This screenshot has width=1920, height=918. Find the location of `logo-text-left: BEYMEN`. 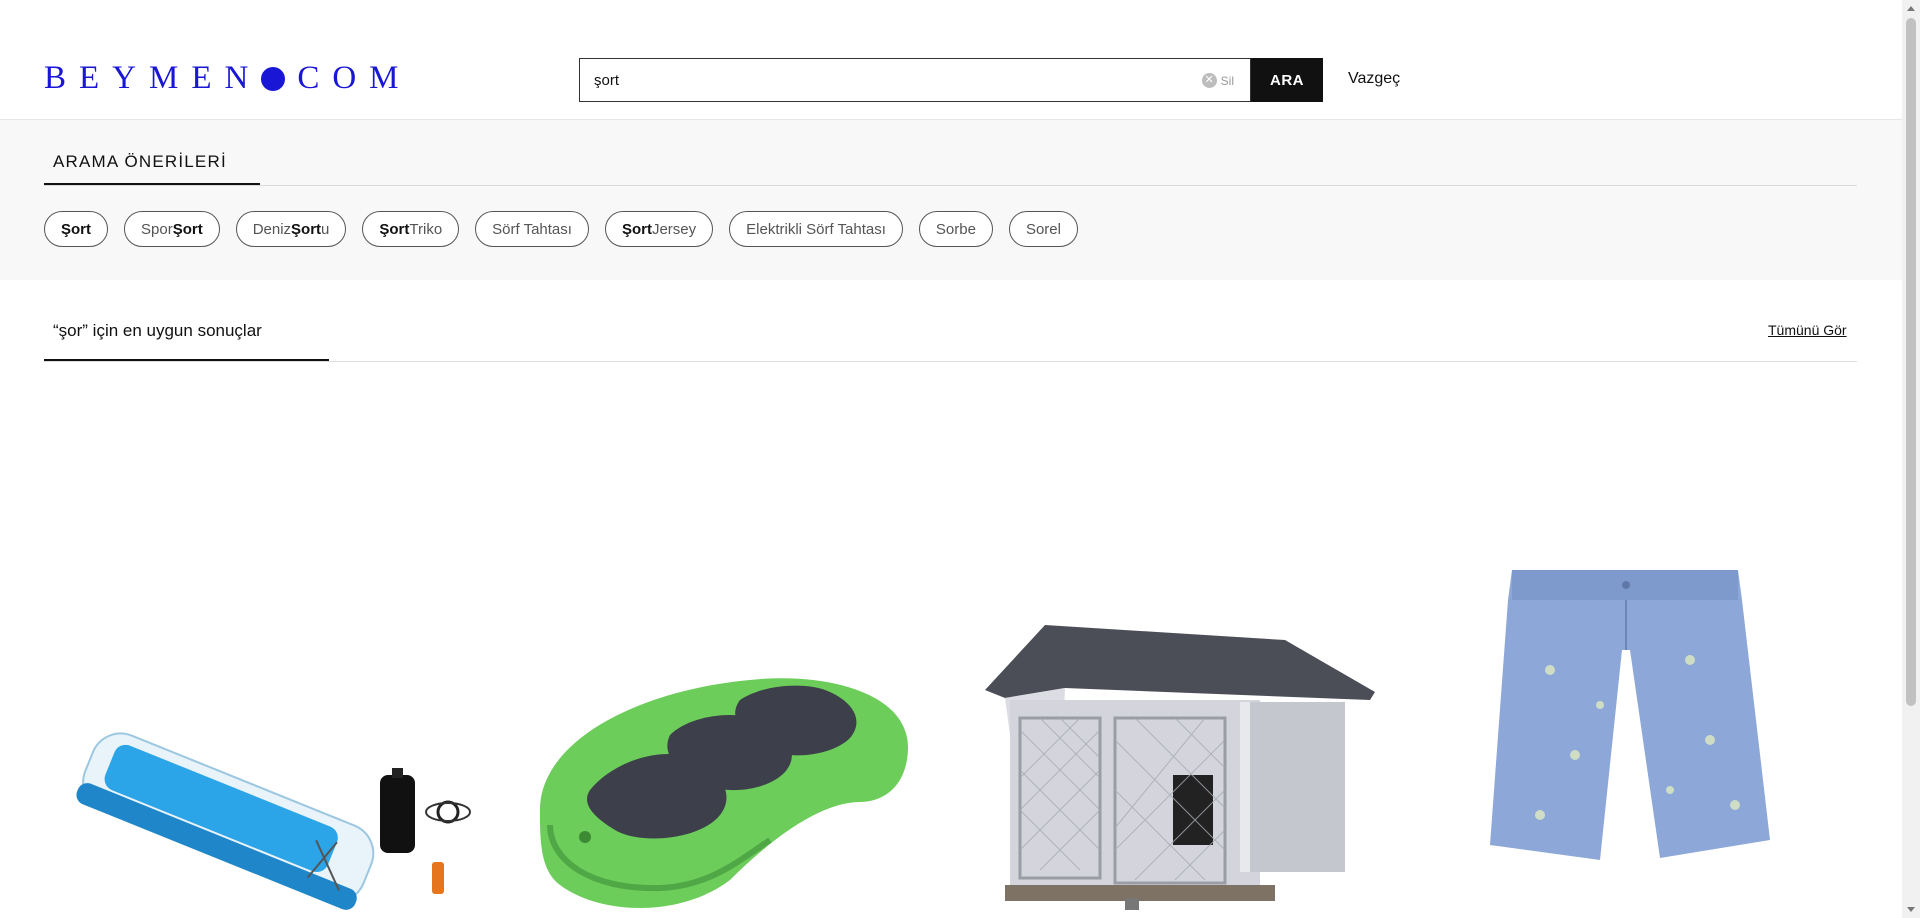

logo-text-left: BEYMEN is located at coordinates (153, 78).